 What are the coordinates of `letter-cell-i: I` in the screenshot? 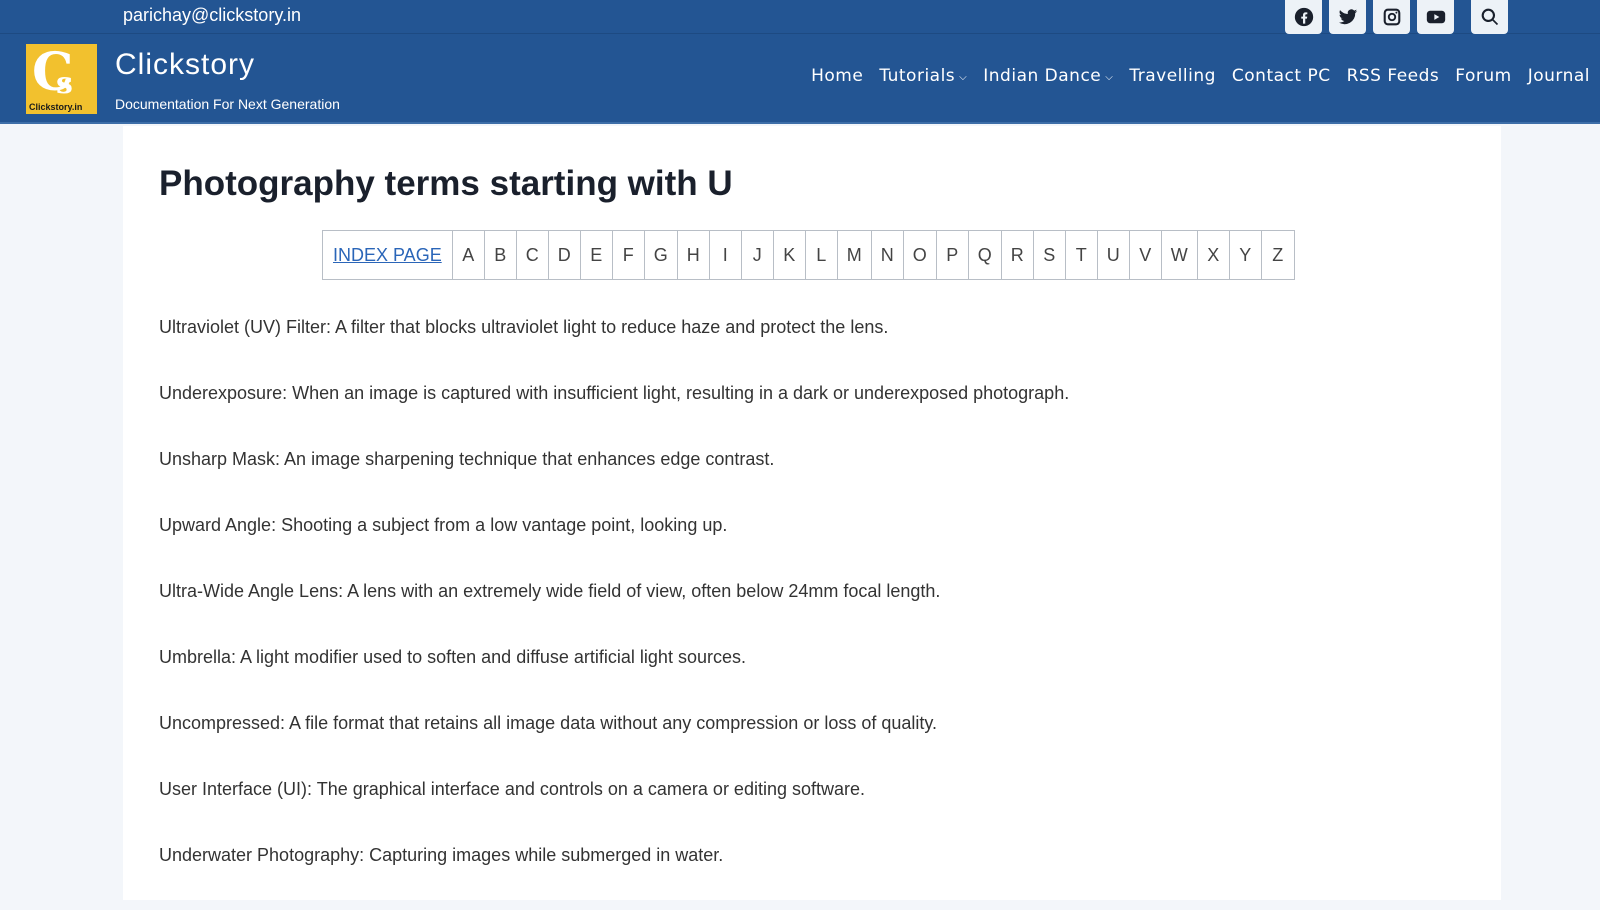 It's located at (726, 255).